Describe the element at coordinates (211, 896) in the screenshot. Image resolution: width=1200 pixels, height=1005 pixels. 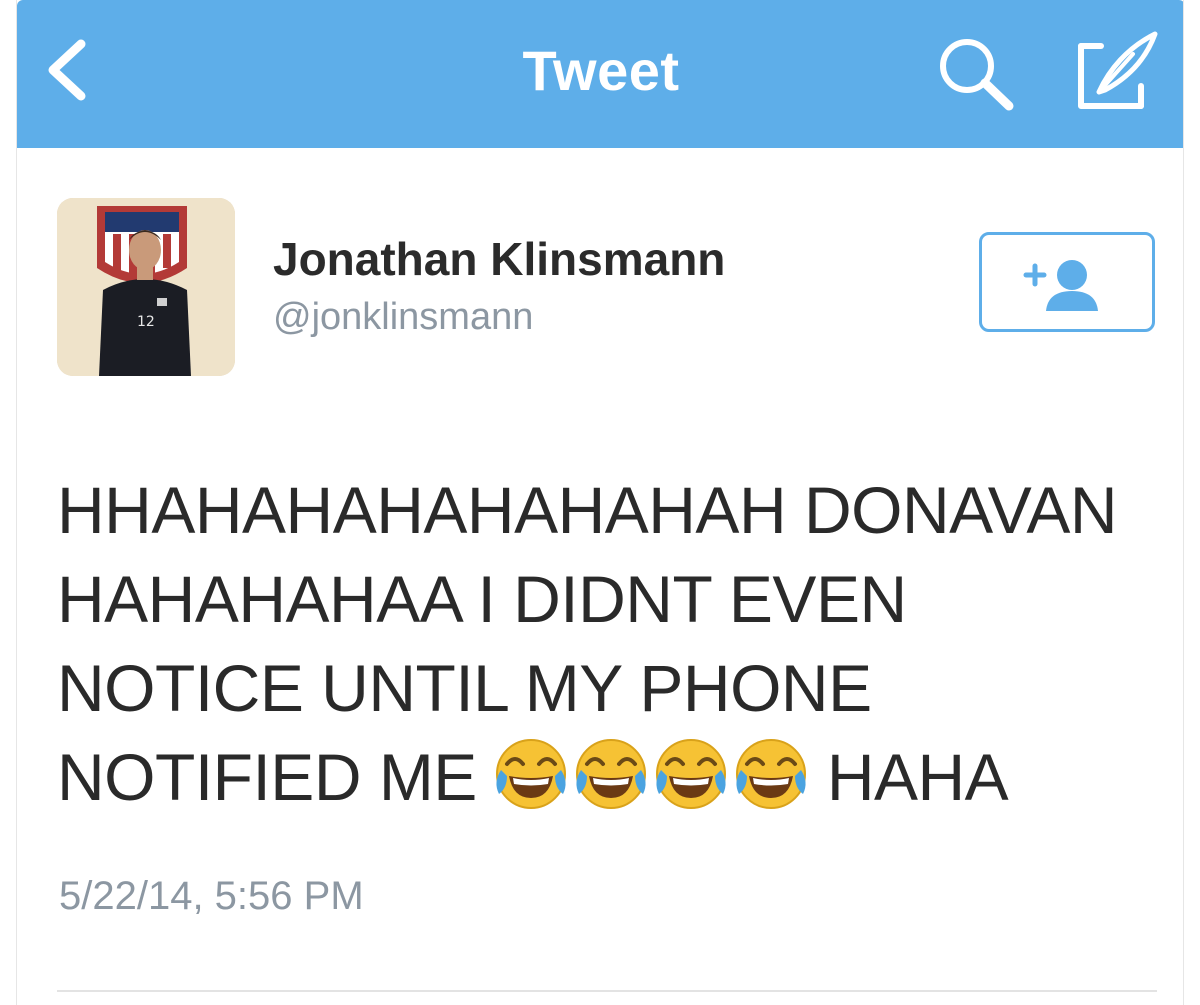
I see `tweet-timestamp: 5/22/14, 5:56 PM` at that location.